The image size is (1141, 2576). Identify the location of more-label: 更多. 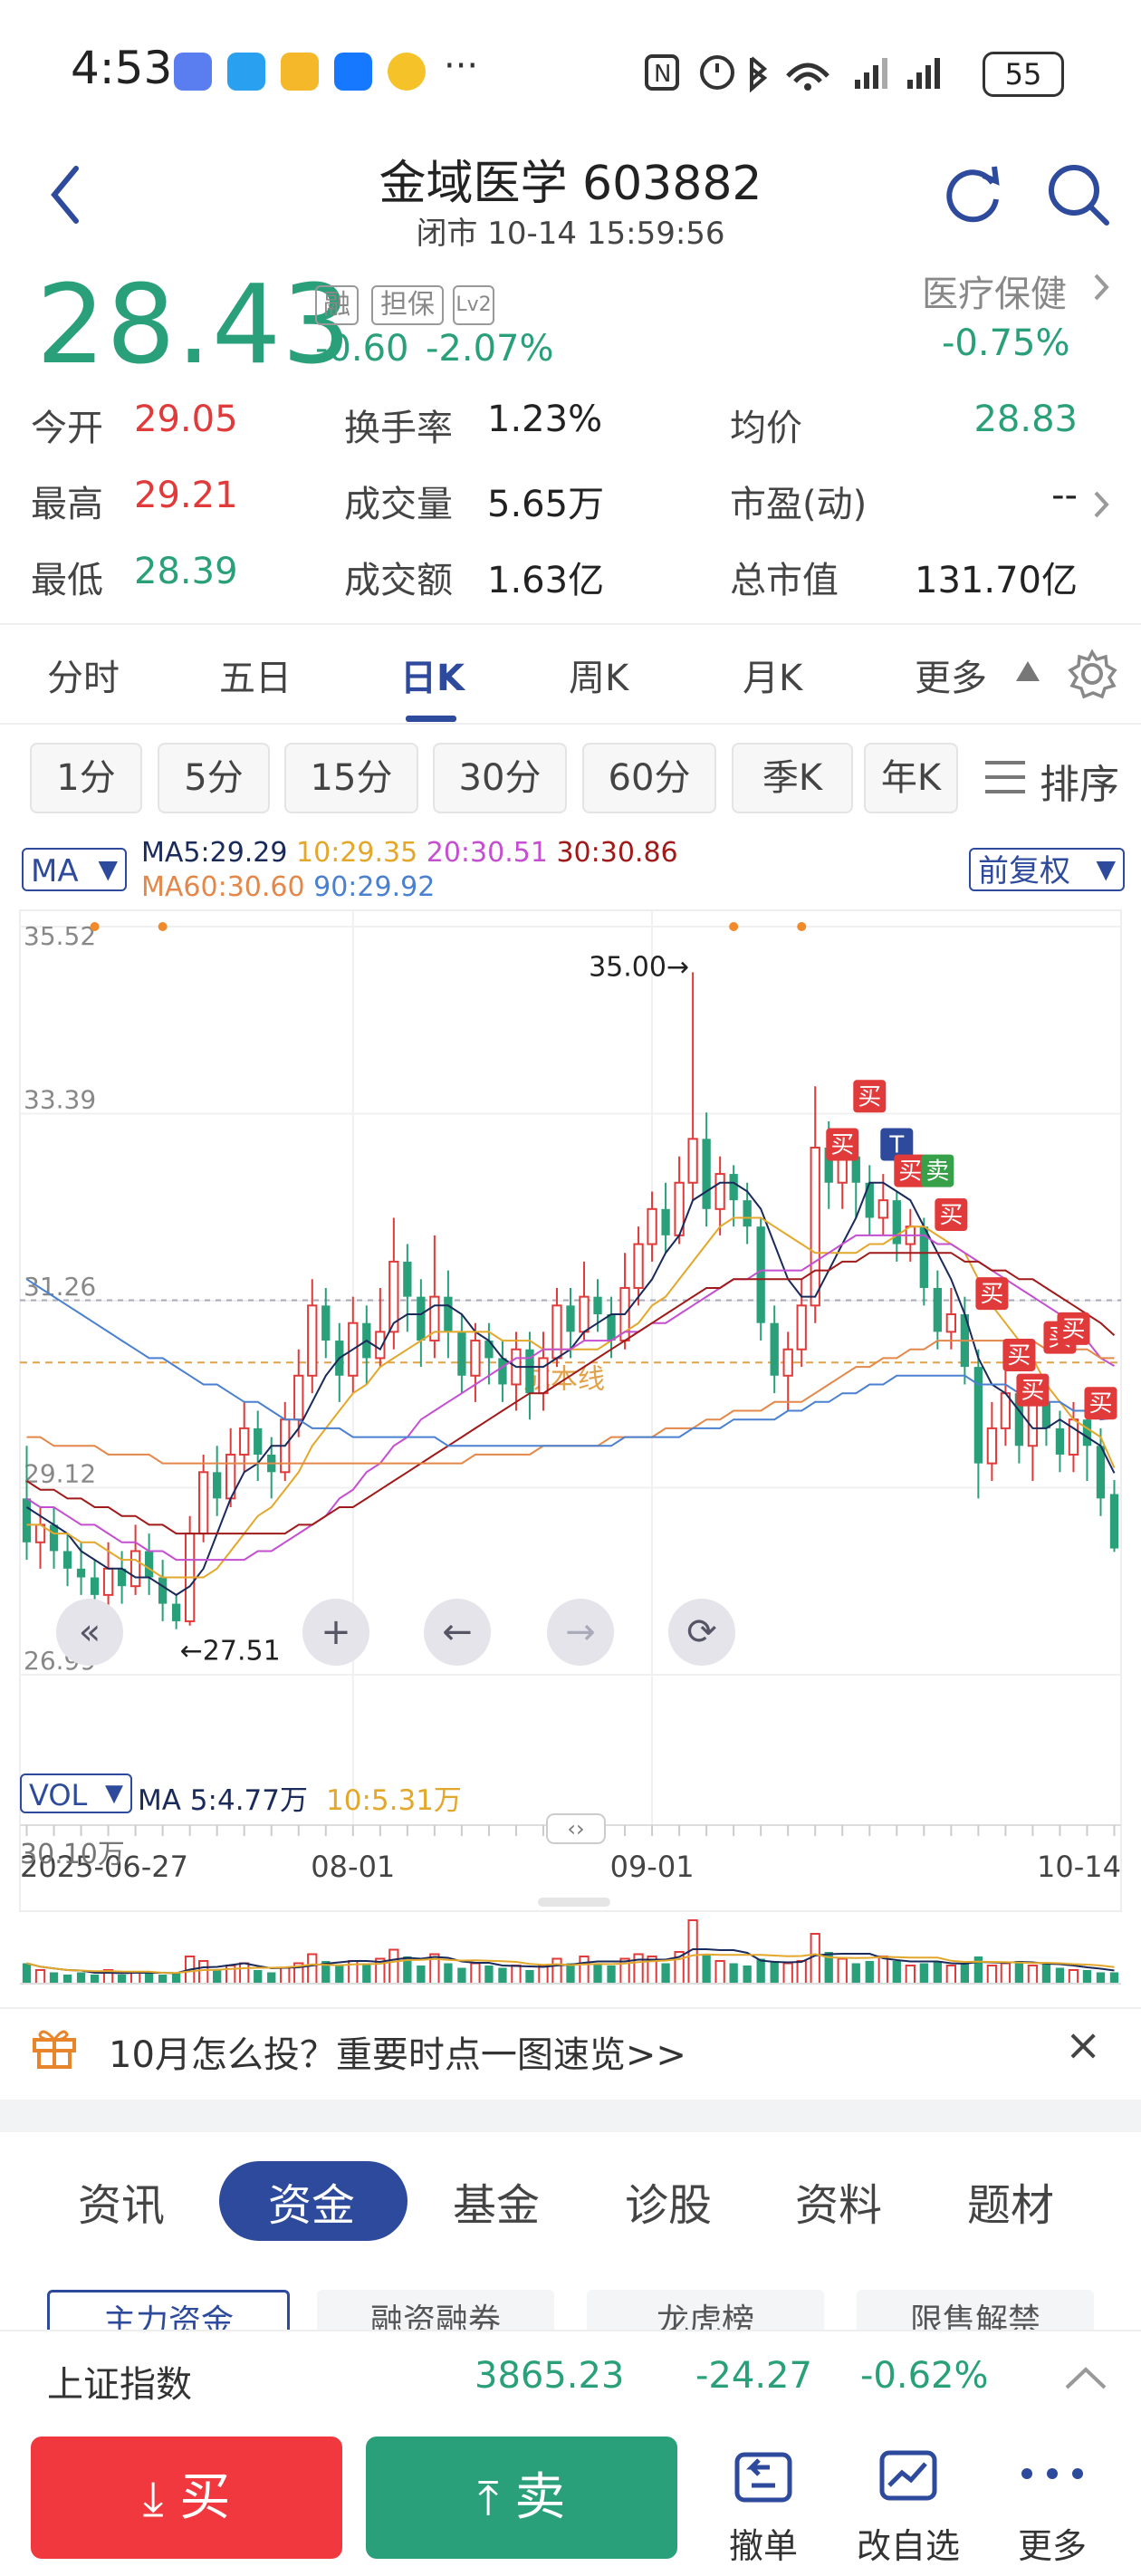
(1052, 2543).